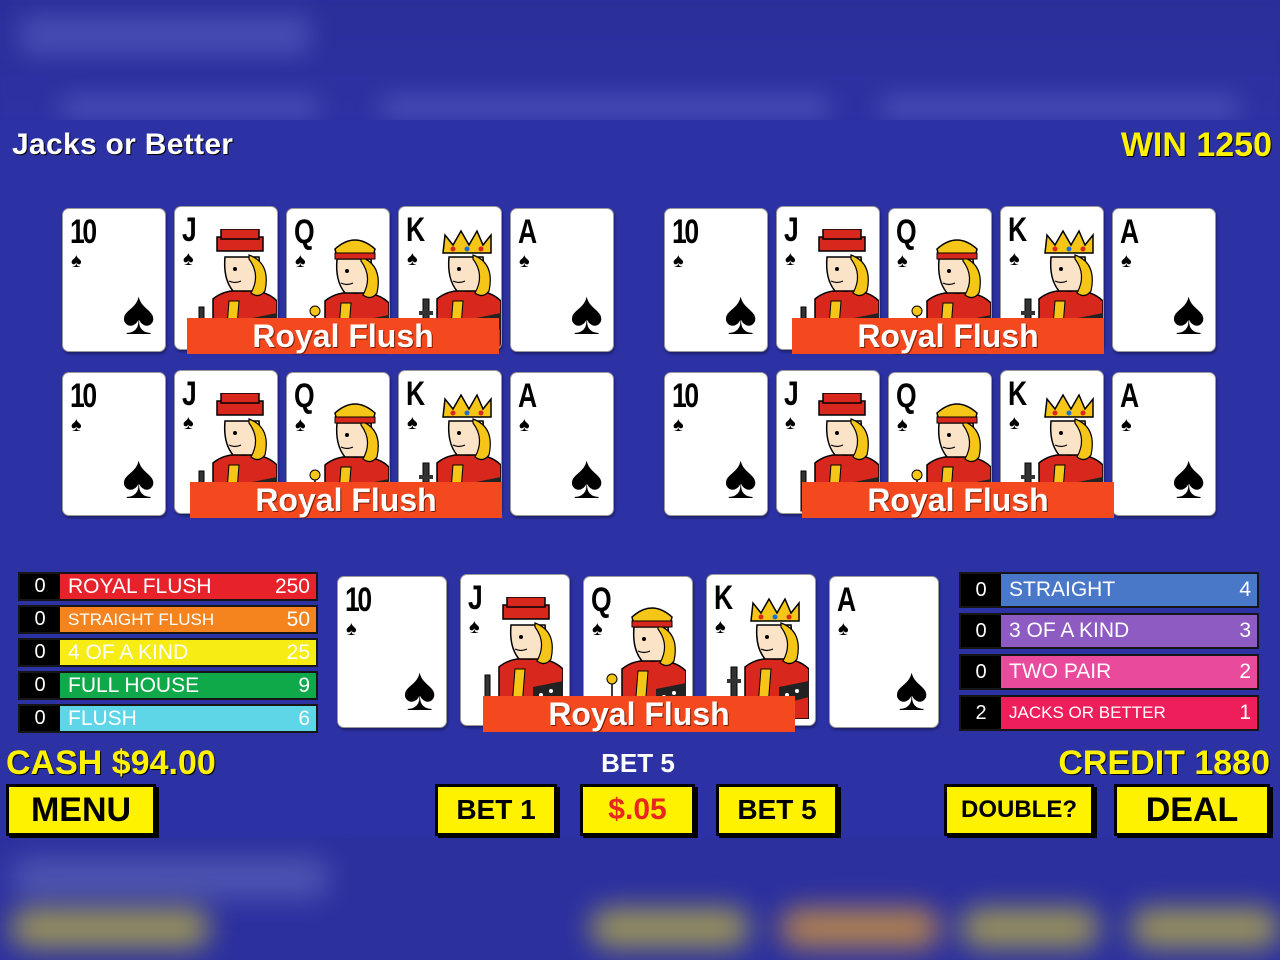 Image resolution: width=1280 pixels, height=960 pixels. Describe the element at coordinates (168, 718) in the screenshot. I see `paytable-row: 0 FLUSH 6` at that location.